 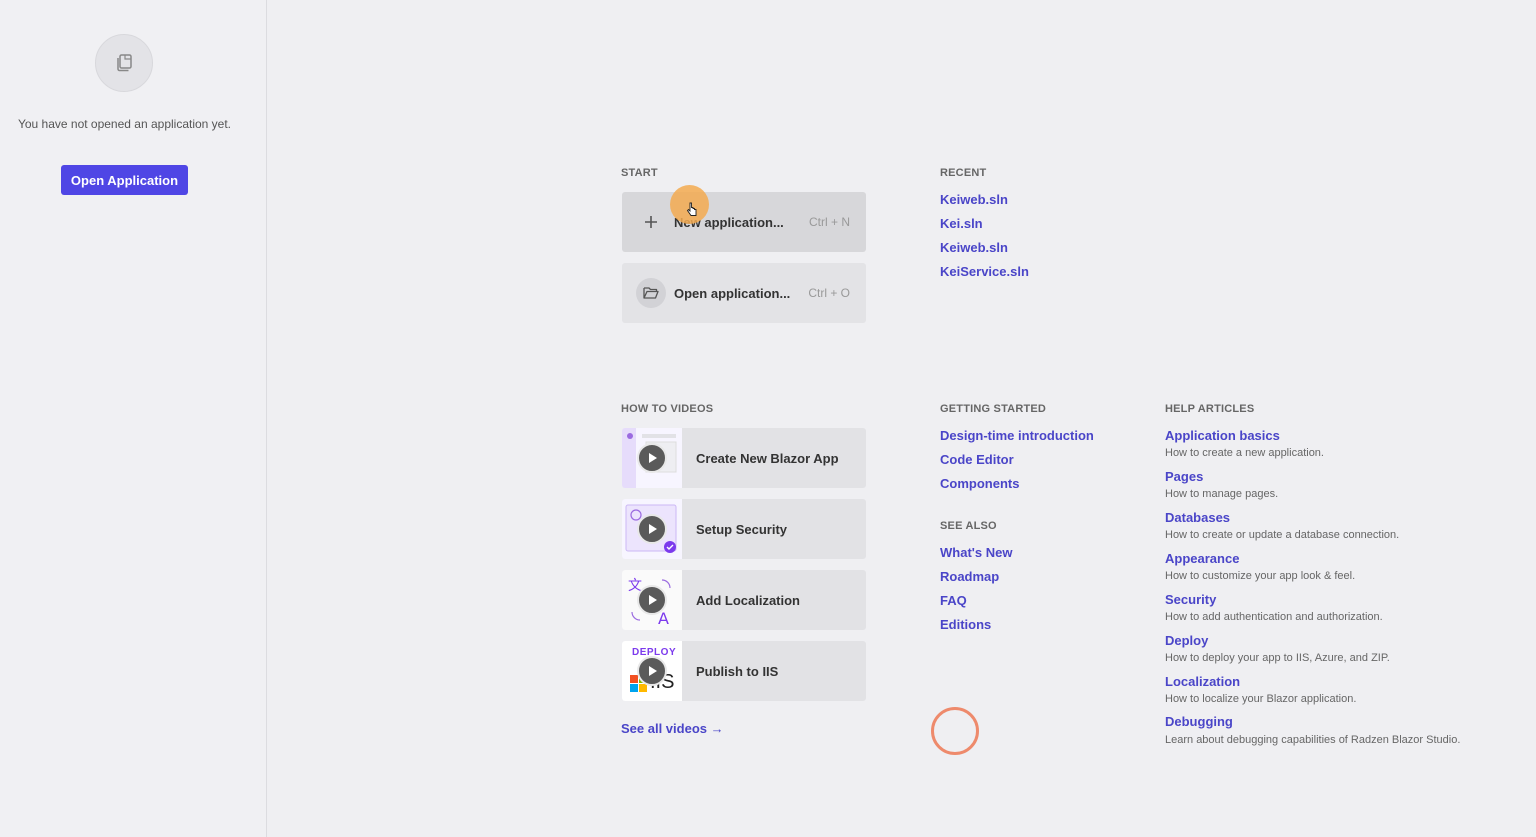 I want to click on open-application-card: Open application... Ctrl + O, so click(x=744, y=293).